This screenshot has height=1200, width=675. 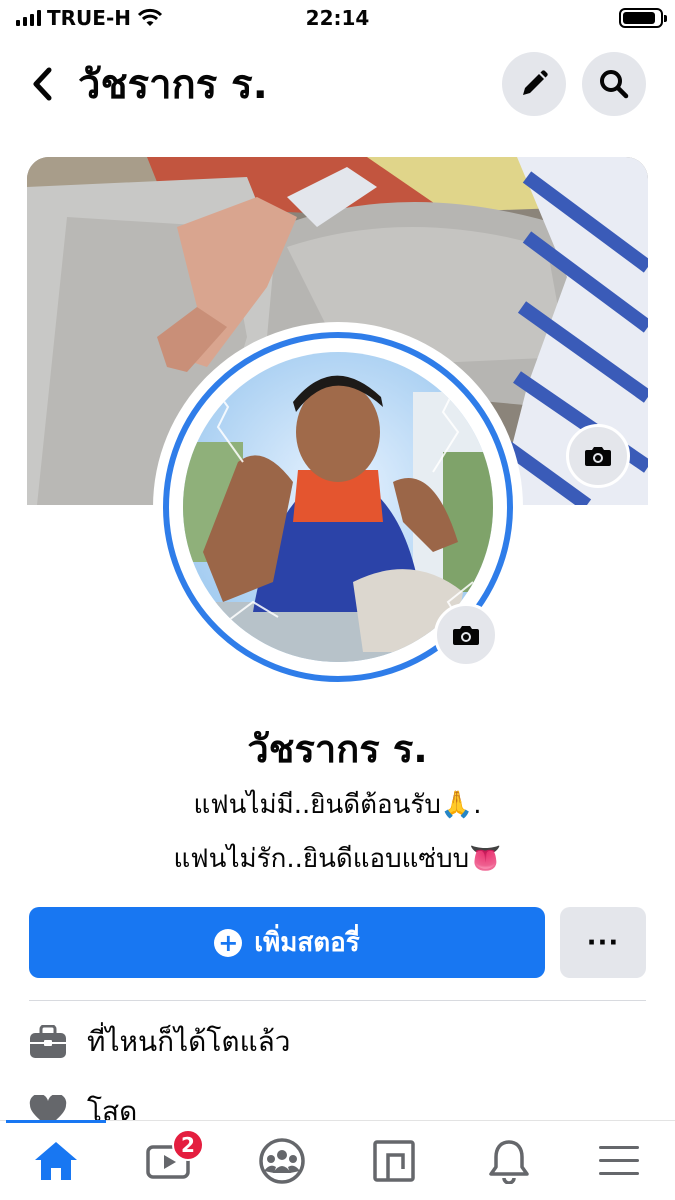 I want to click on more-options-button: ···, so click(x=603, y=942).